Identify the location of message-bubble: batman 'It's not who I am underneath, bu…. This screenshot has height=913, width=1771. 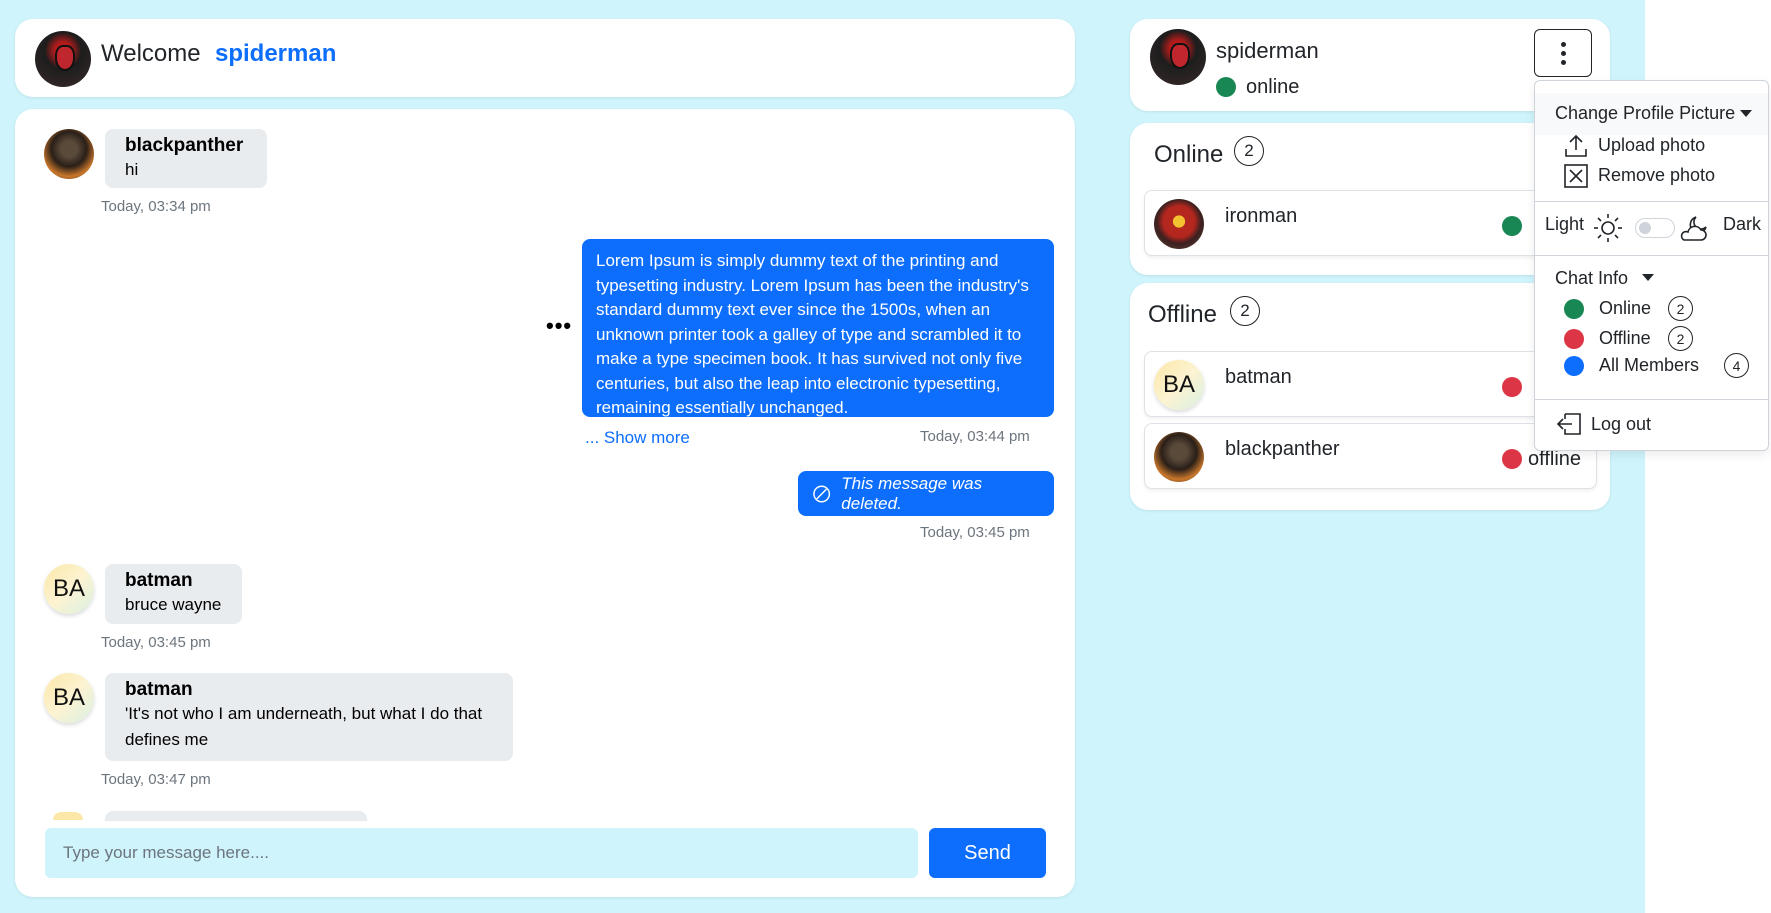
(309, 717).